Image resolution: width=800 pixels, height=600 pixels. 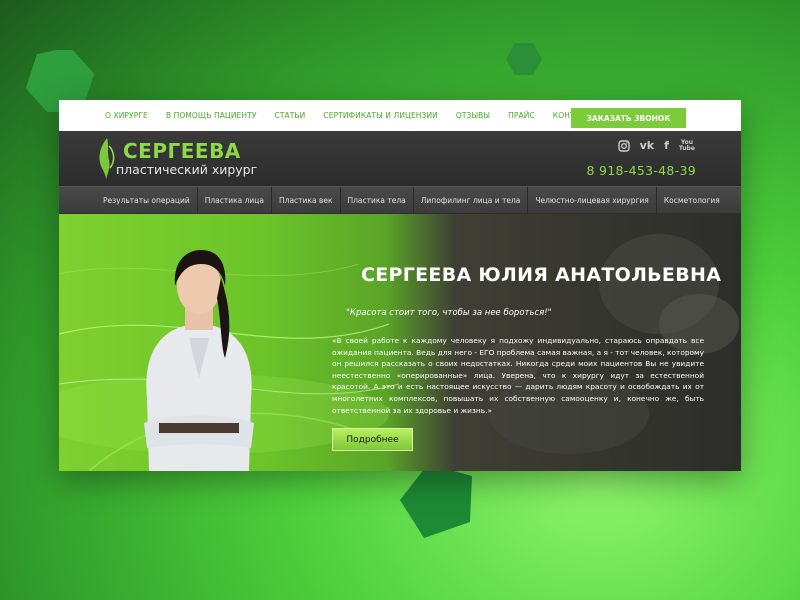 I want to click on facebook-icon: f, so click(x=666, y=145).